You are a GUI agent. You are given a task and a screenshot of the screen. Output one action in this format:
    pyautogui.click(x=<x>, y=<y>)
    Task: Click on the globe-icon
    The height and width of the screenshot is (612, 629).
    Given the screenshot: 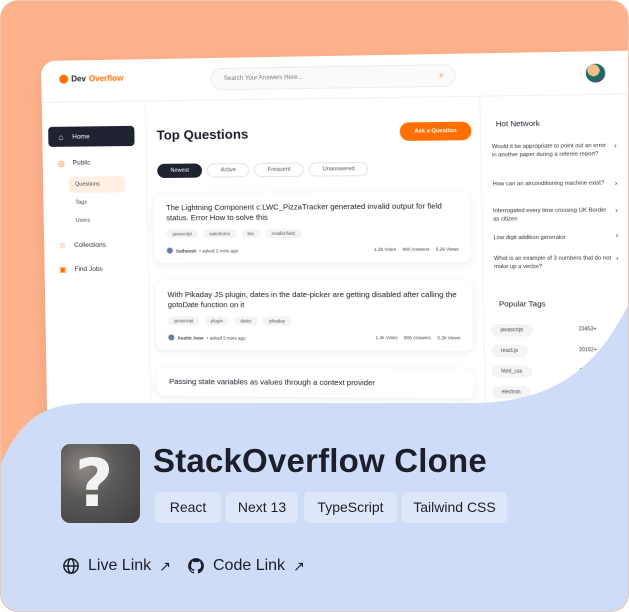 What is the action you would take?
    pyautogui.click(x=71, y=566)
    